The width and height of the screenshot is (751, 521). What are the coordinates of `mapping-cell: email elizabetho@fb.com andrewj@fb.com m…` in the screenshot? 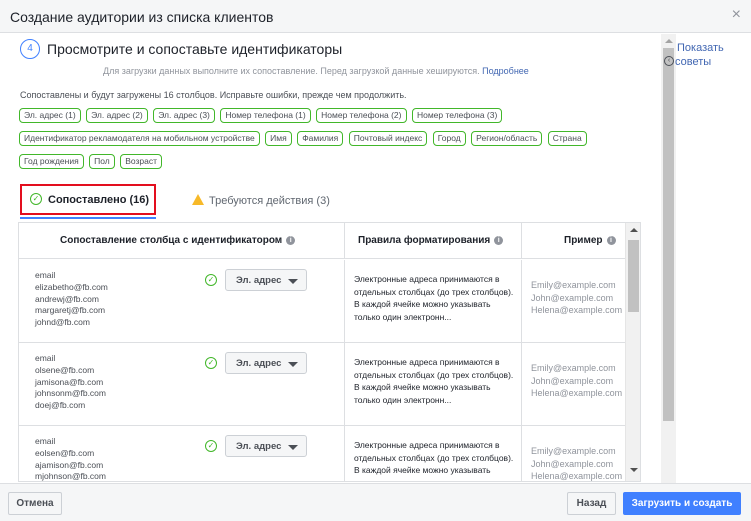 It's located at (182, 301).